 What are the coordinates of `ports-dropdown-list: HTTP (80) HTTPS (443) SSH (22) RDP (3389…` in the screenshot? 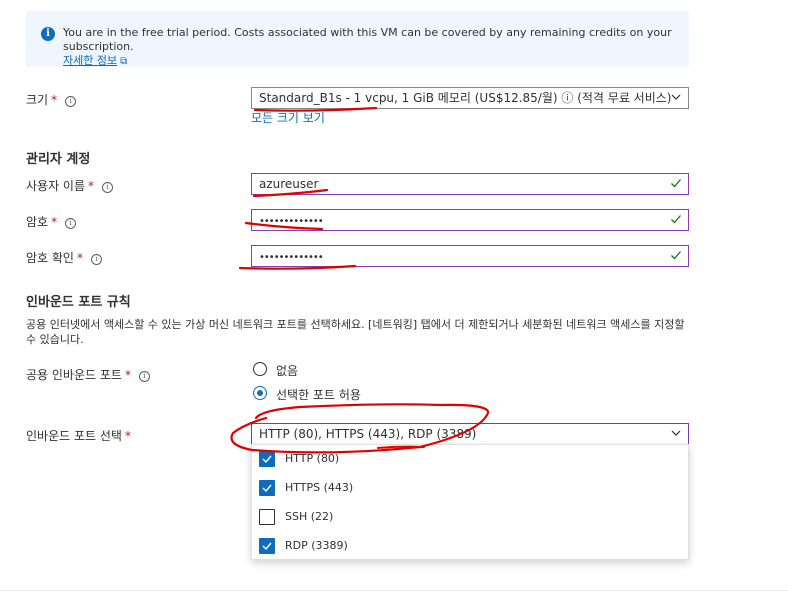 It's located at (470, 502).